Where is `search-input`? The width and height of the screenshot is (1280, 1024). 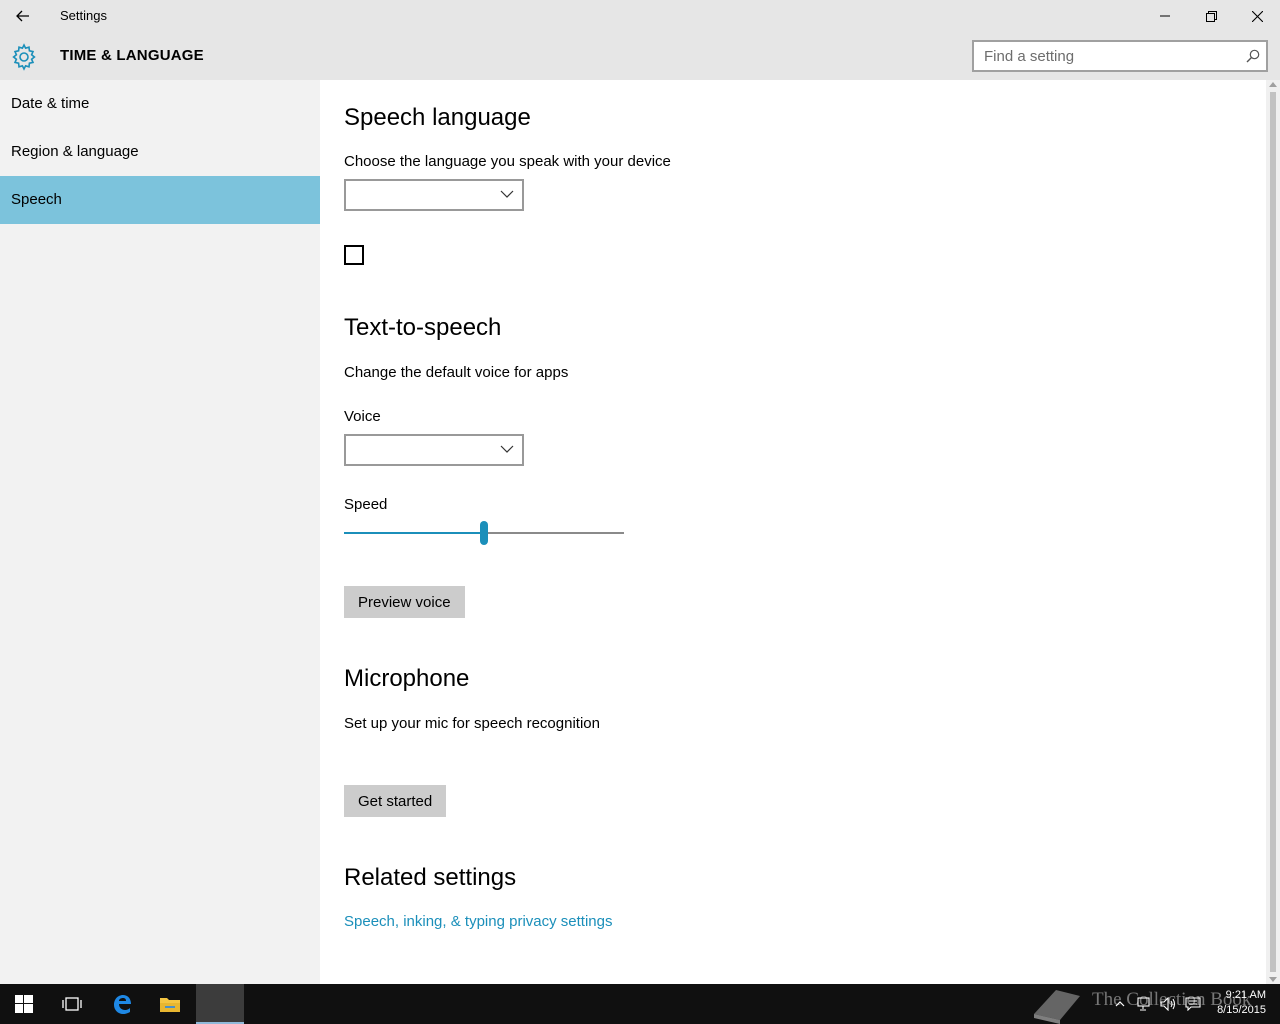 search-input is located at coordinates (1104, 56).